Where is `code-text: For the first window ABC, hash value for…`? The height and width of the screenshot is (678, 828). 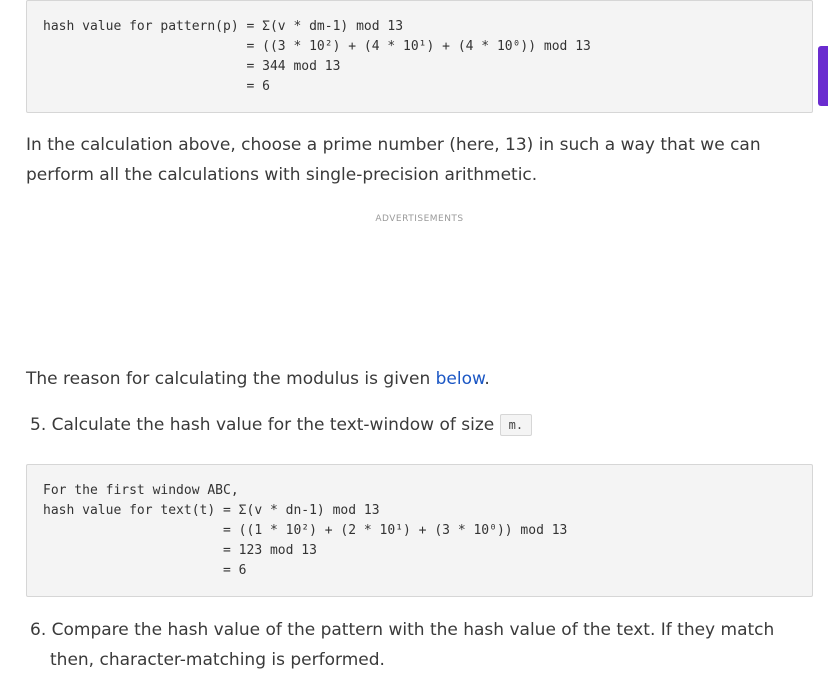
code-text: For the first window ABC, hash value for… is located at coordinates (305, 530).